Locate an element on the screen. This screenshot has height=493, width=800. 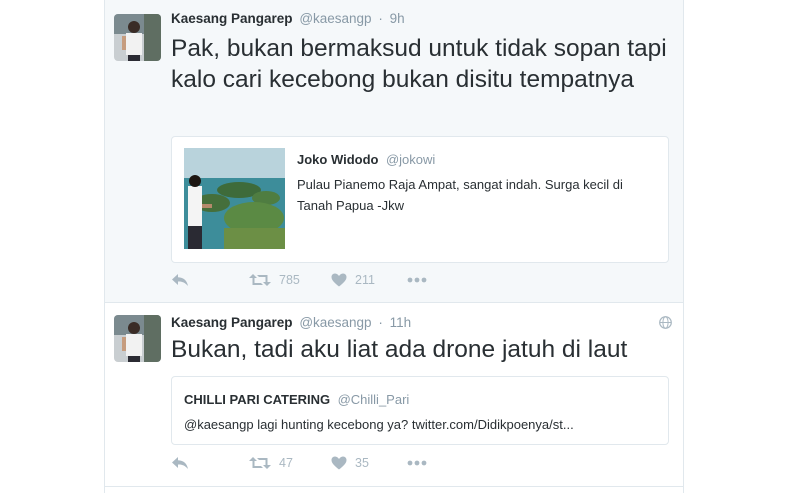
globe-icon is located at coordinates (665, 322).